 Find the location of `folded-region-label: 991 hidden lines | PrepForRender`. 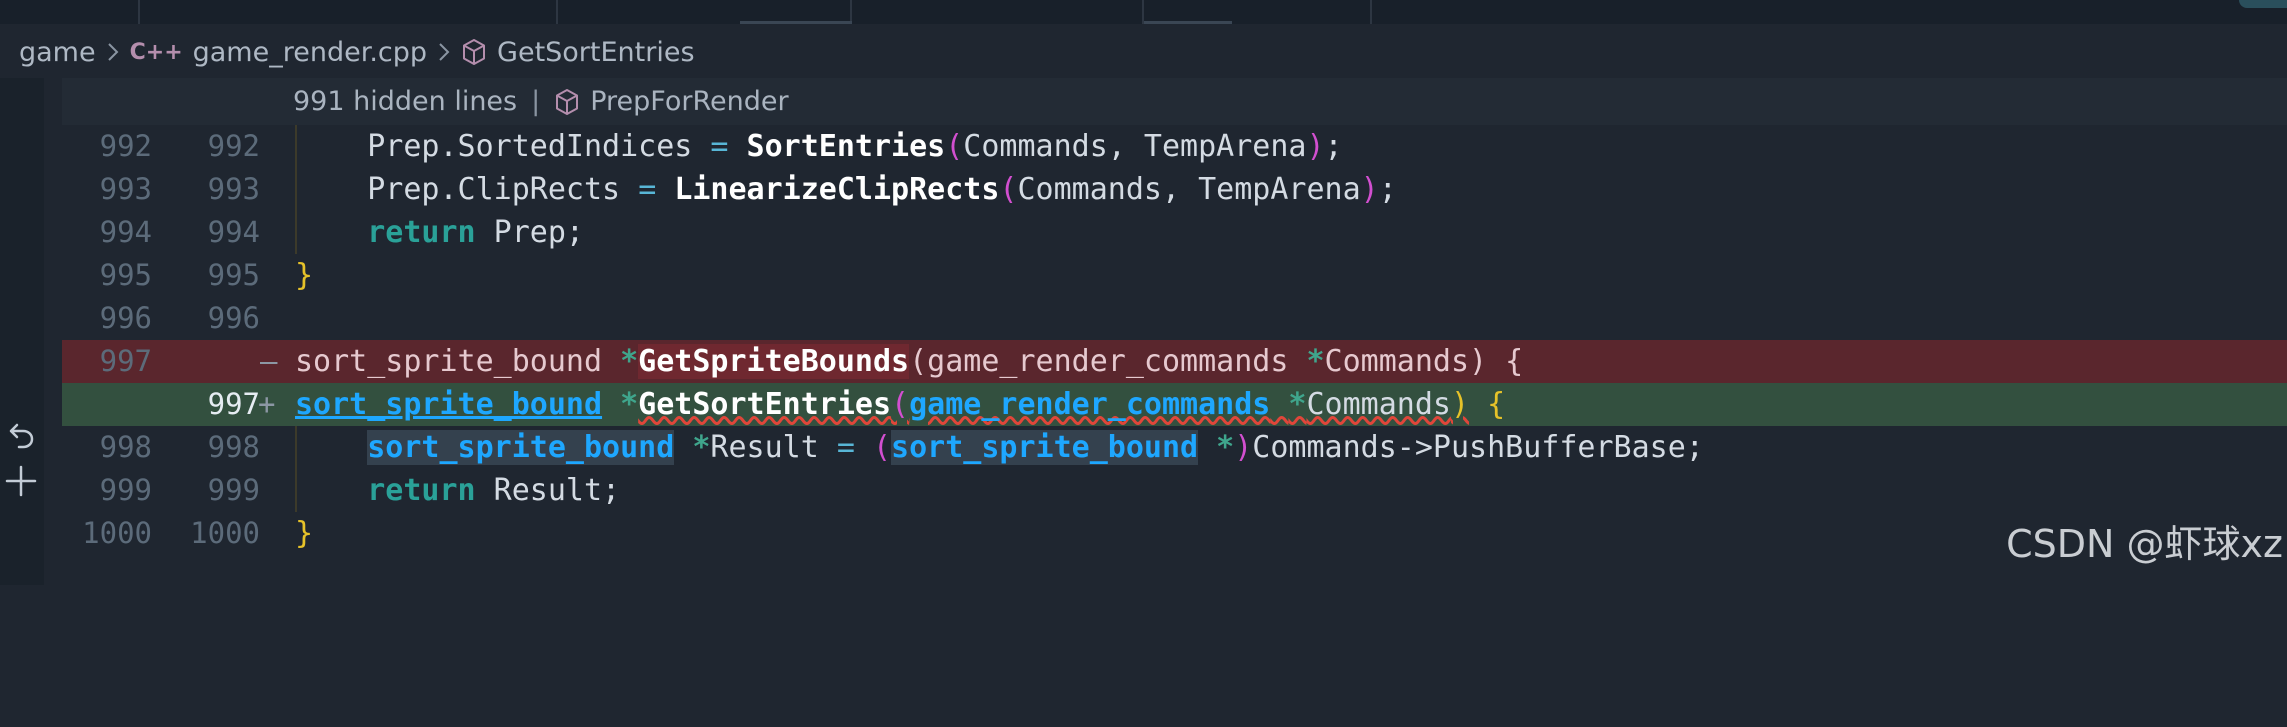

folded-region-label: 991 hidden lines | PrepForRender is located at coordinates (541, 101).